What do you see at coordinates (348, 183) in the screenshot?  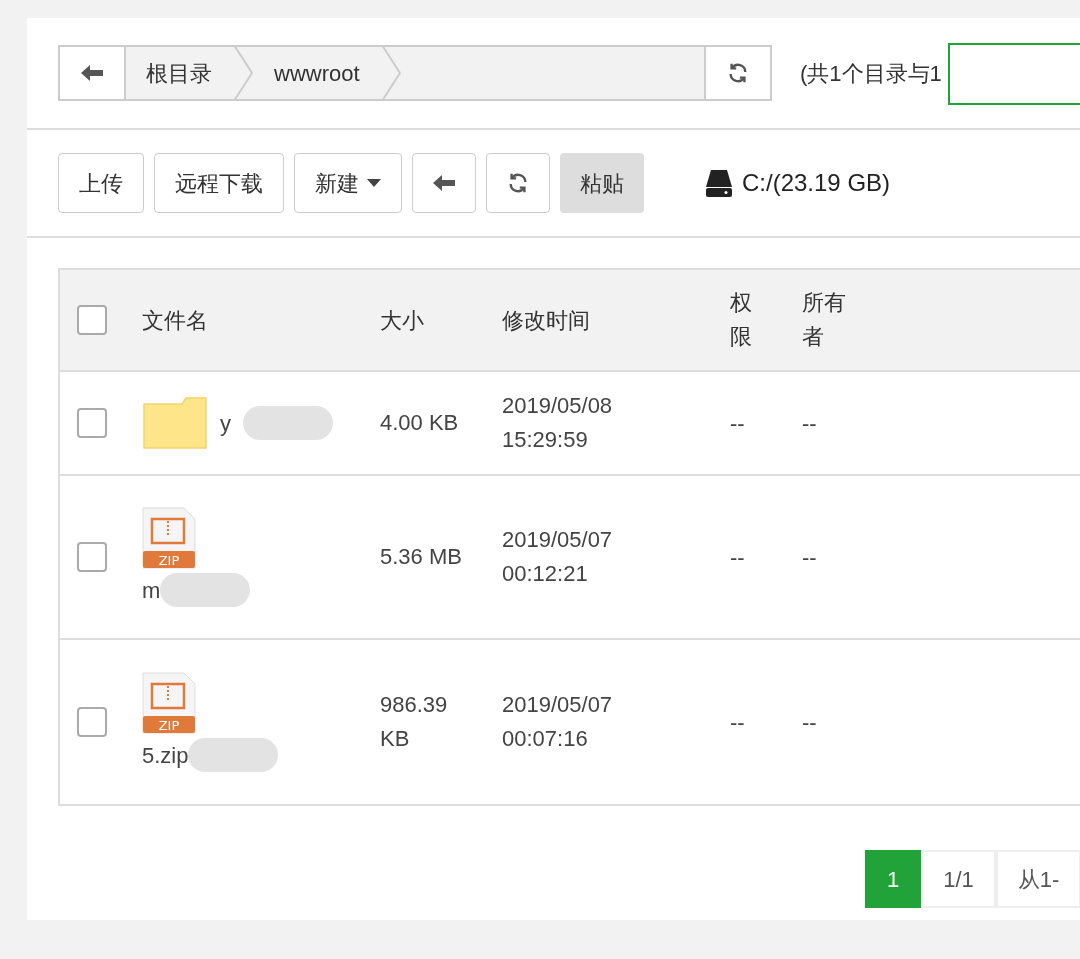 I see `new-dropdown-button: 新建` at bounding box center [348, 183].